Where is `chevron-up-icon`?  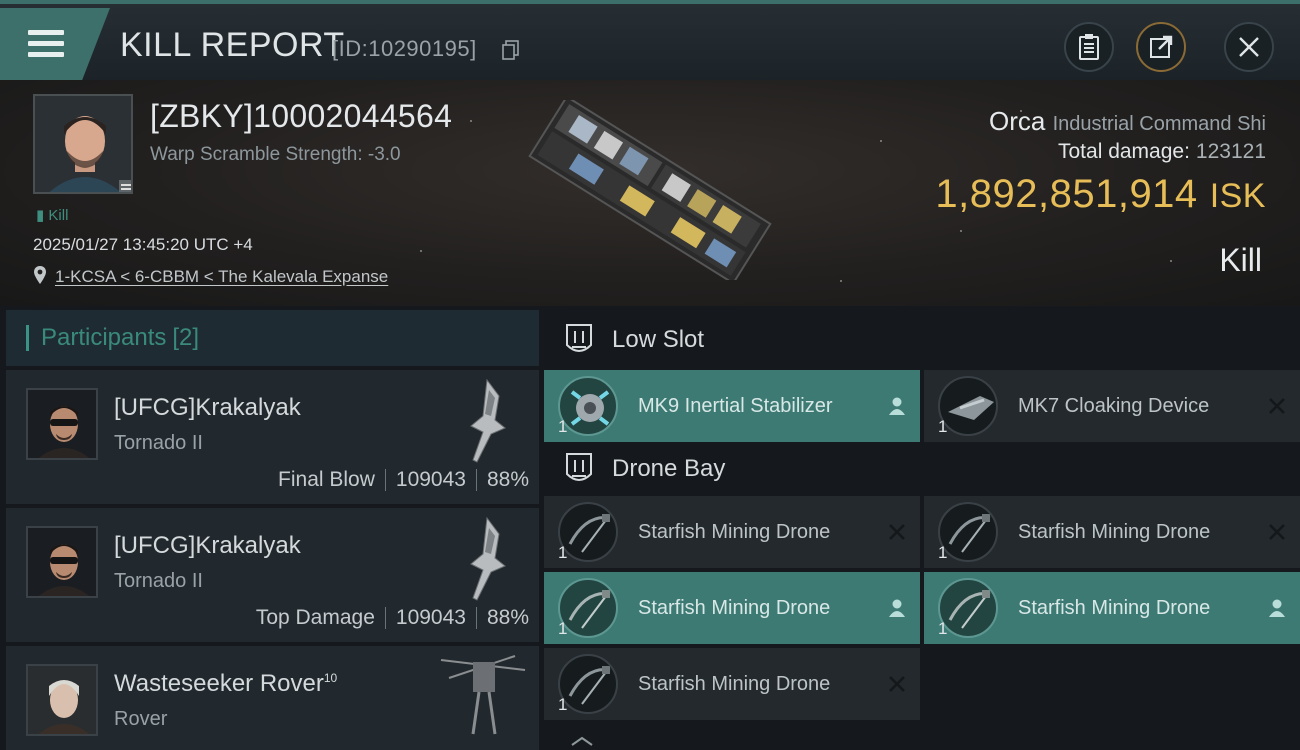
chevron-up-icon is located at coordinates (582, 741).